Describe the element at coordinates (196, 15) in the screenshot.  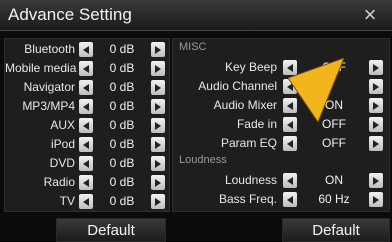
I see `title-bar: Advance Setting ×` at that location.